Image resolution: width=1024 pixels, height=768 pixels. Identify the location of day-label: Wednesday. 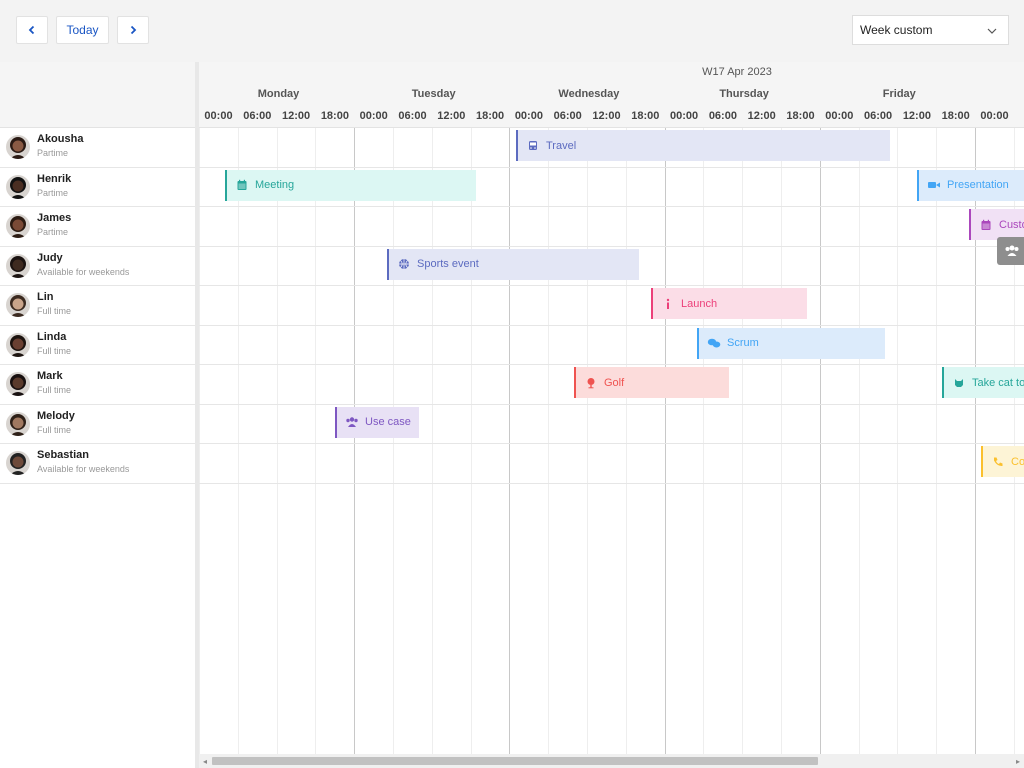
(589, 94).